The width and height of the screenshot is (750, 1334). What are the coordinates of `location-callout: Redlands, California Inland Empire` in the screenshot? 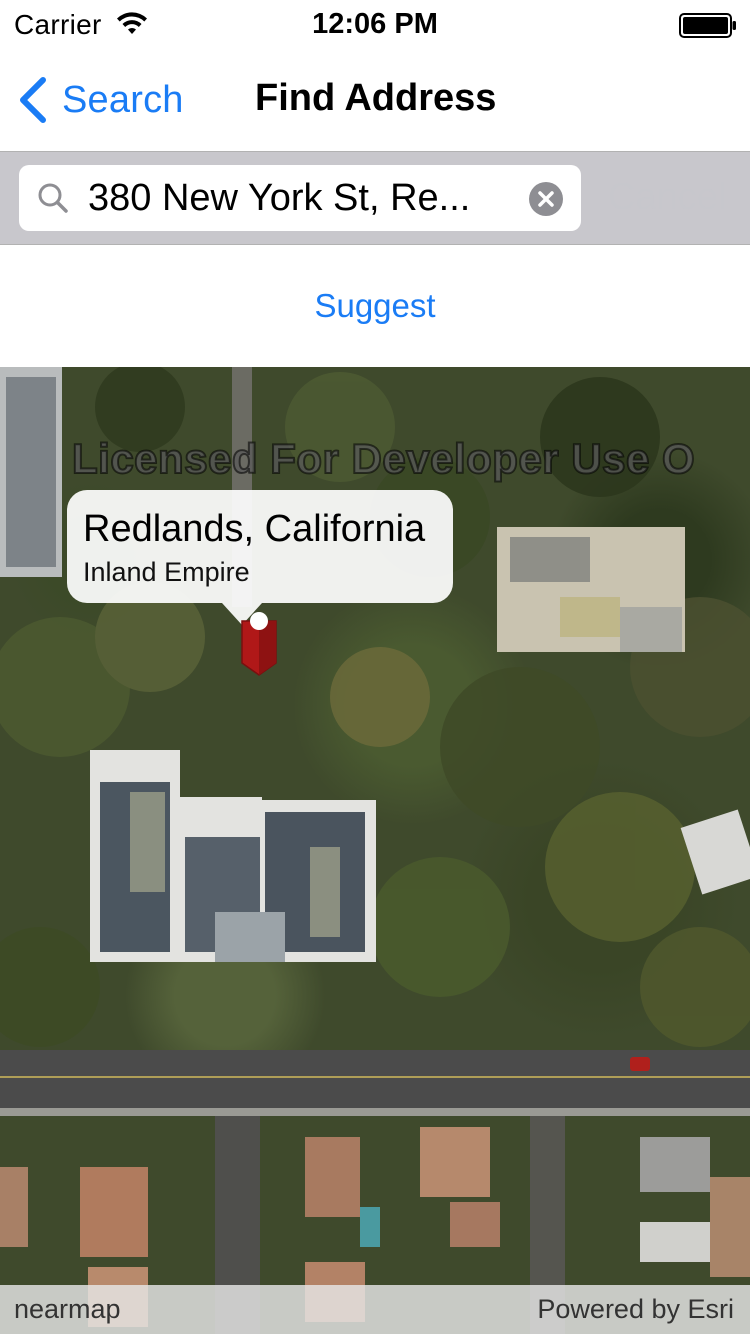 It's located at (260, 546).